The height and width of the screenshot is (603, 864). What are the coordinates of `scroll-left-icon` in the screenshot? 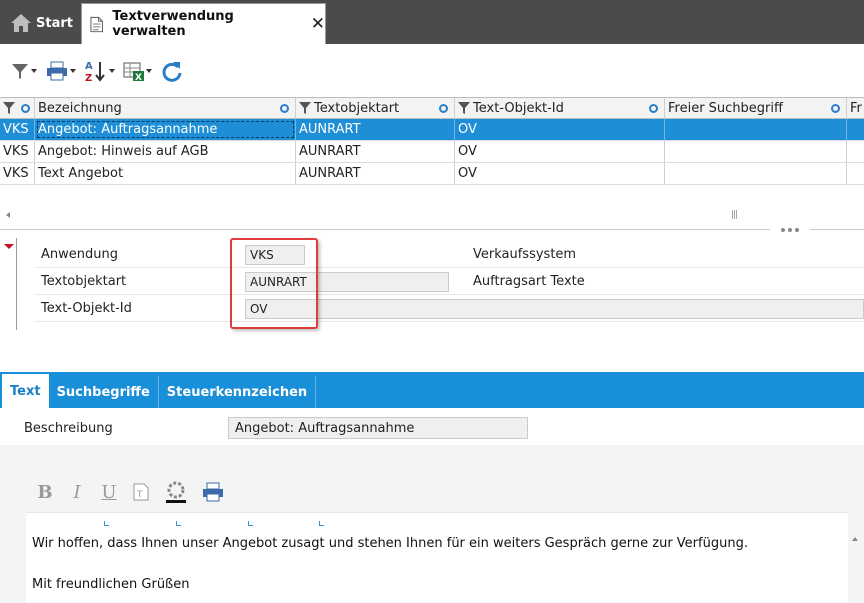 It's located at (8, 215).